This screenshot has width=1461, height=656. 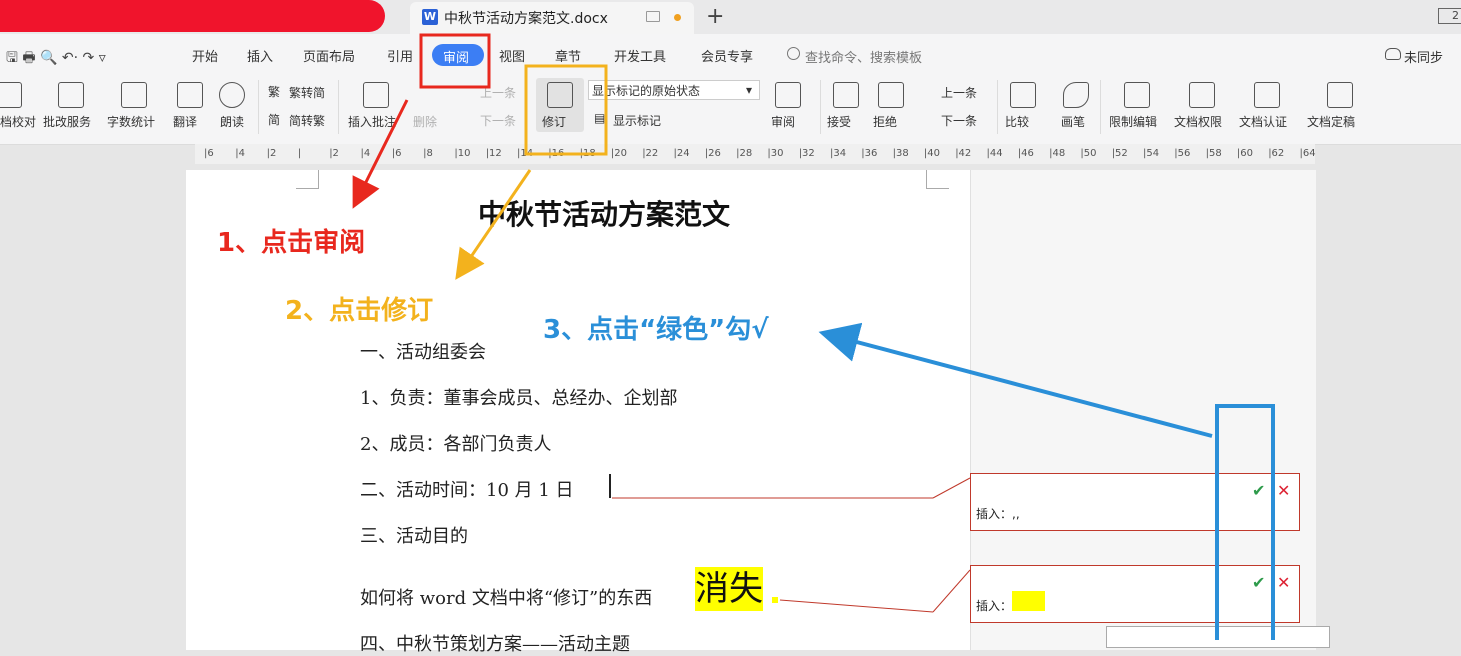 What do you see at coordinates (291, 243) in the screenshot?
I see `annotation-step1: 1、点击审阅` at bounding box center [291, 243].